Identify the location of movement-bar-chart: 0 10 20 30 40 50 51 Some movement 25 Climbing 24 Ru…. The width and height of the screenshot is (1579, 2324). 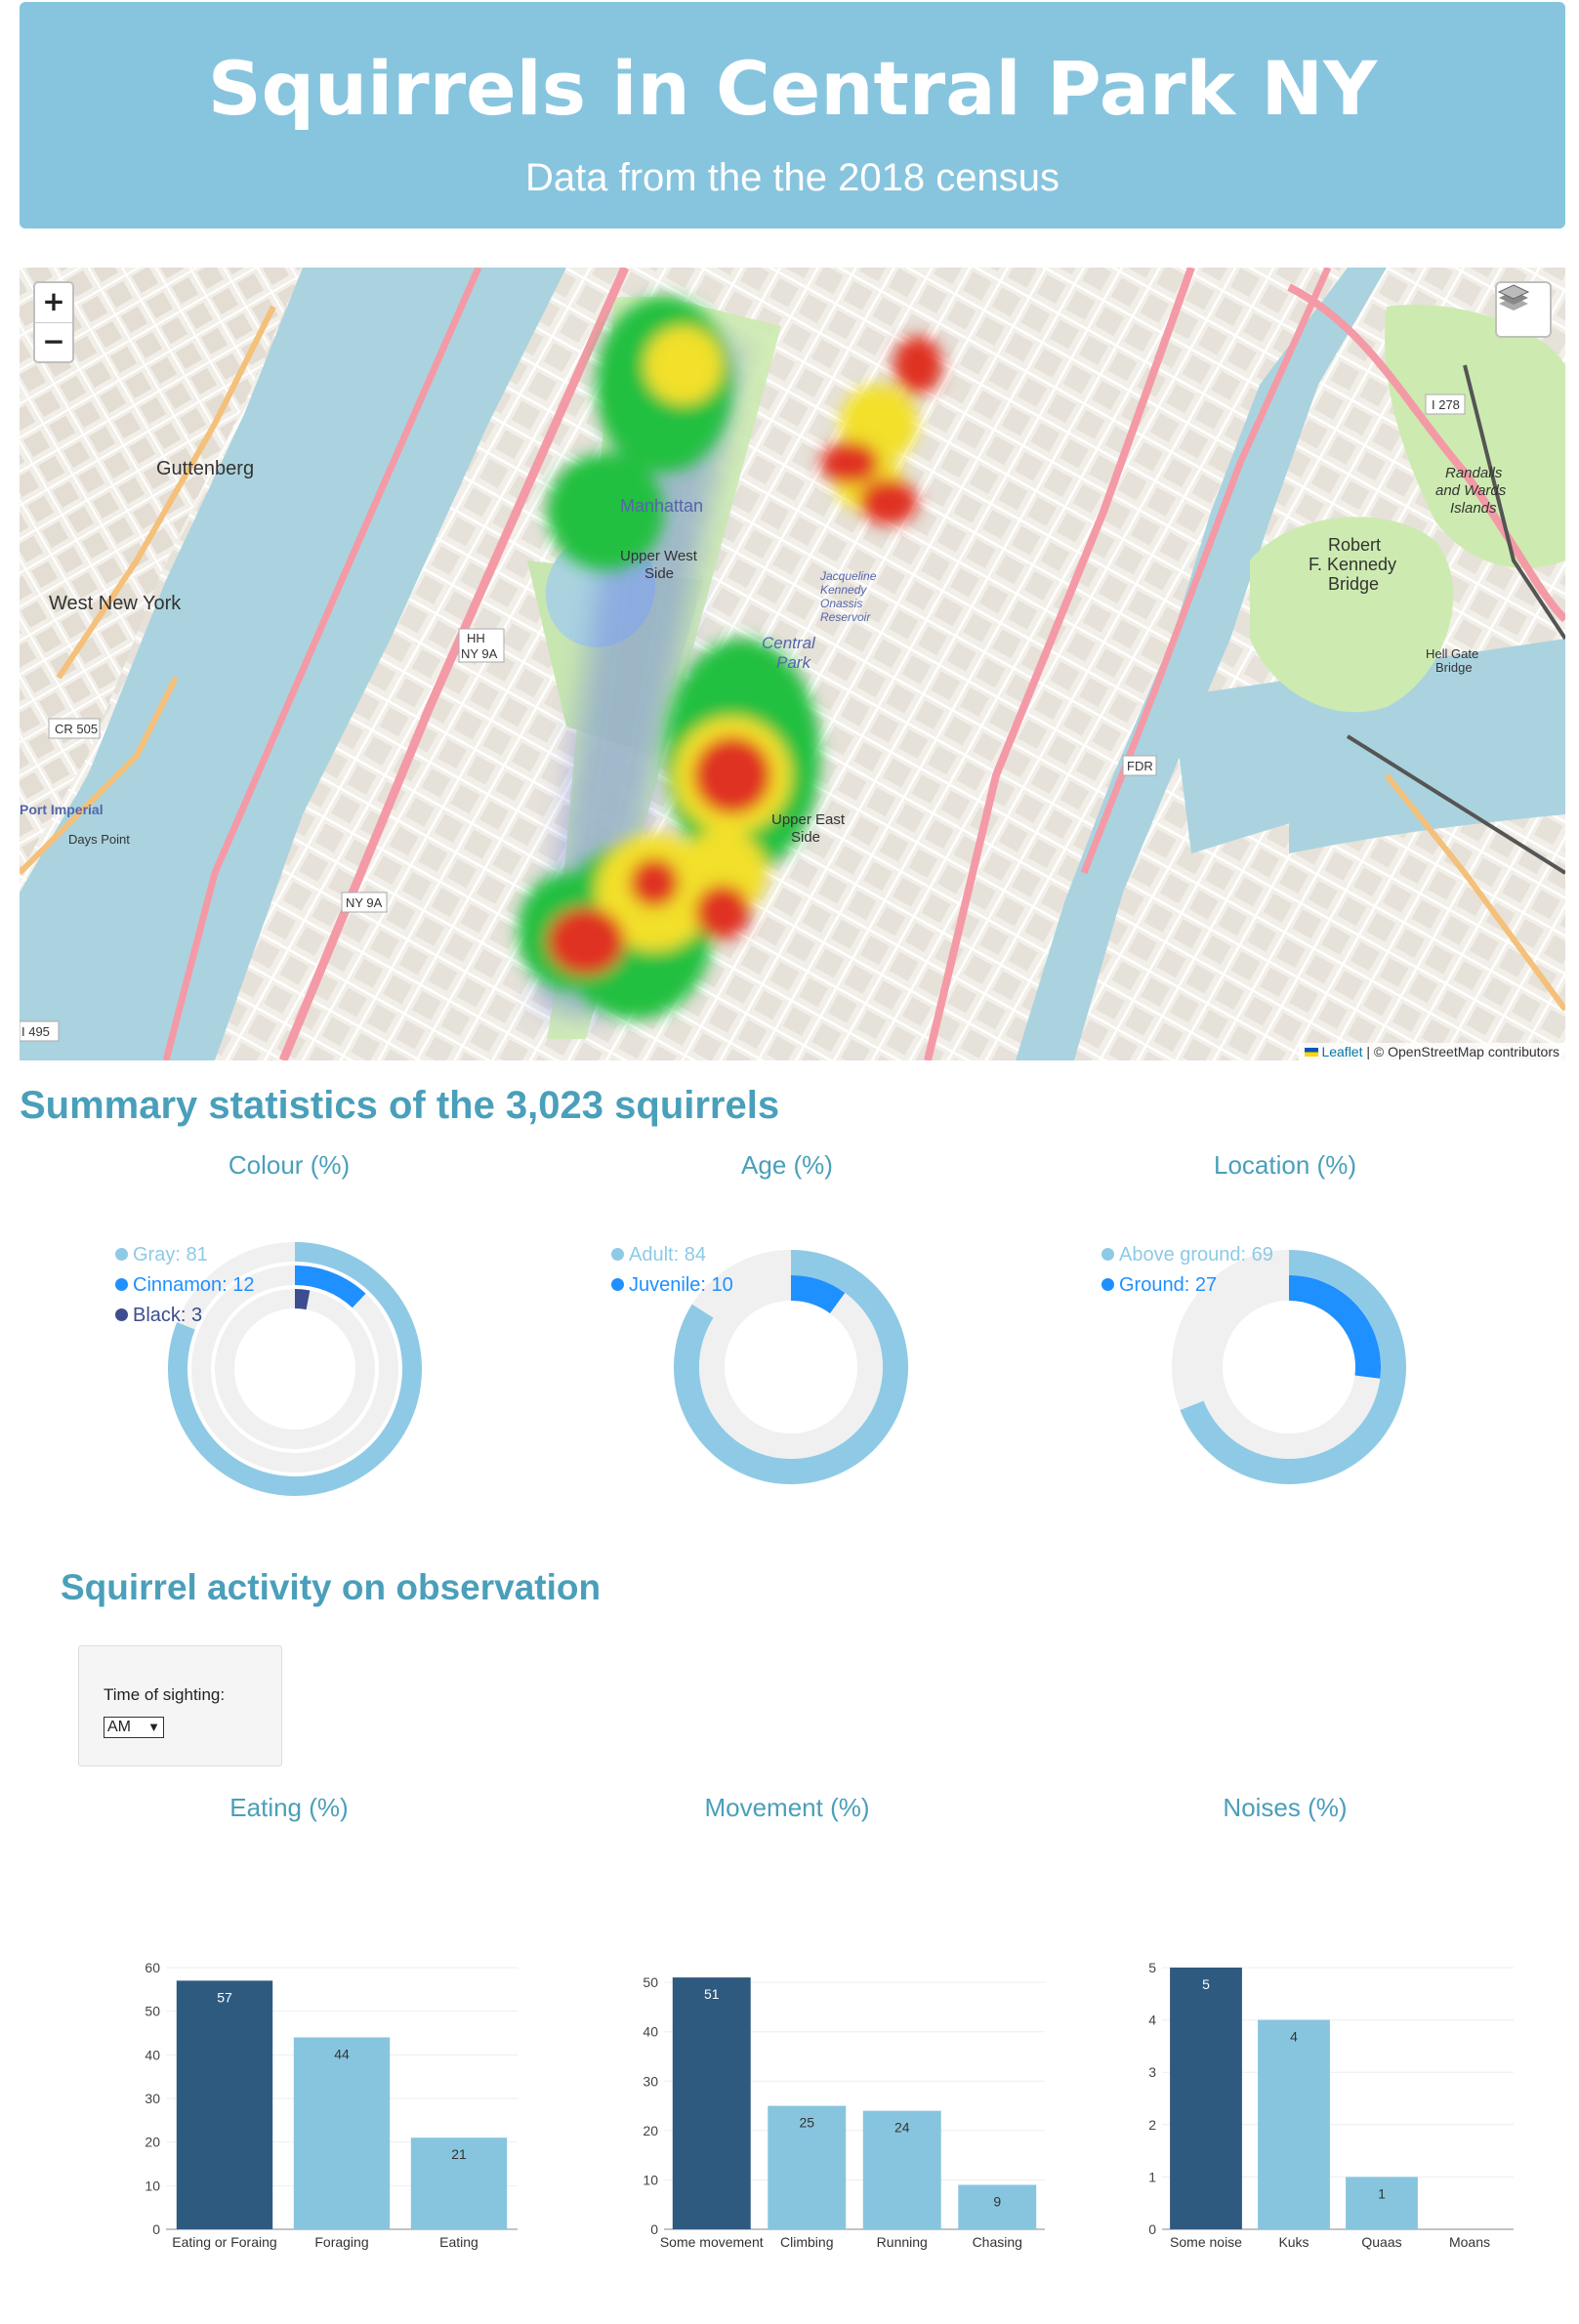
(844, 2112).